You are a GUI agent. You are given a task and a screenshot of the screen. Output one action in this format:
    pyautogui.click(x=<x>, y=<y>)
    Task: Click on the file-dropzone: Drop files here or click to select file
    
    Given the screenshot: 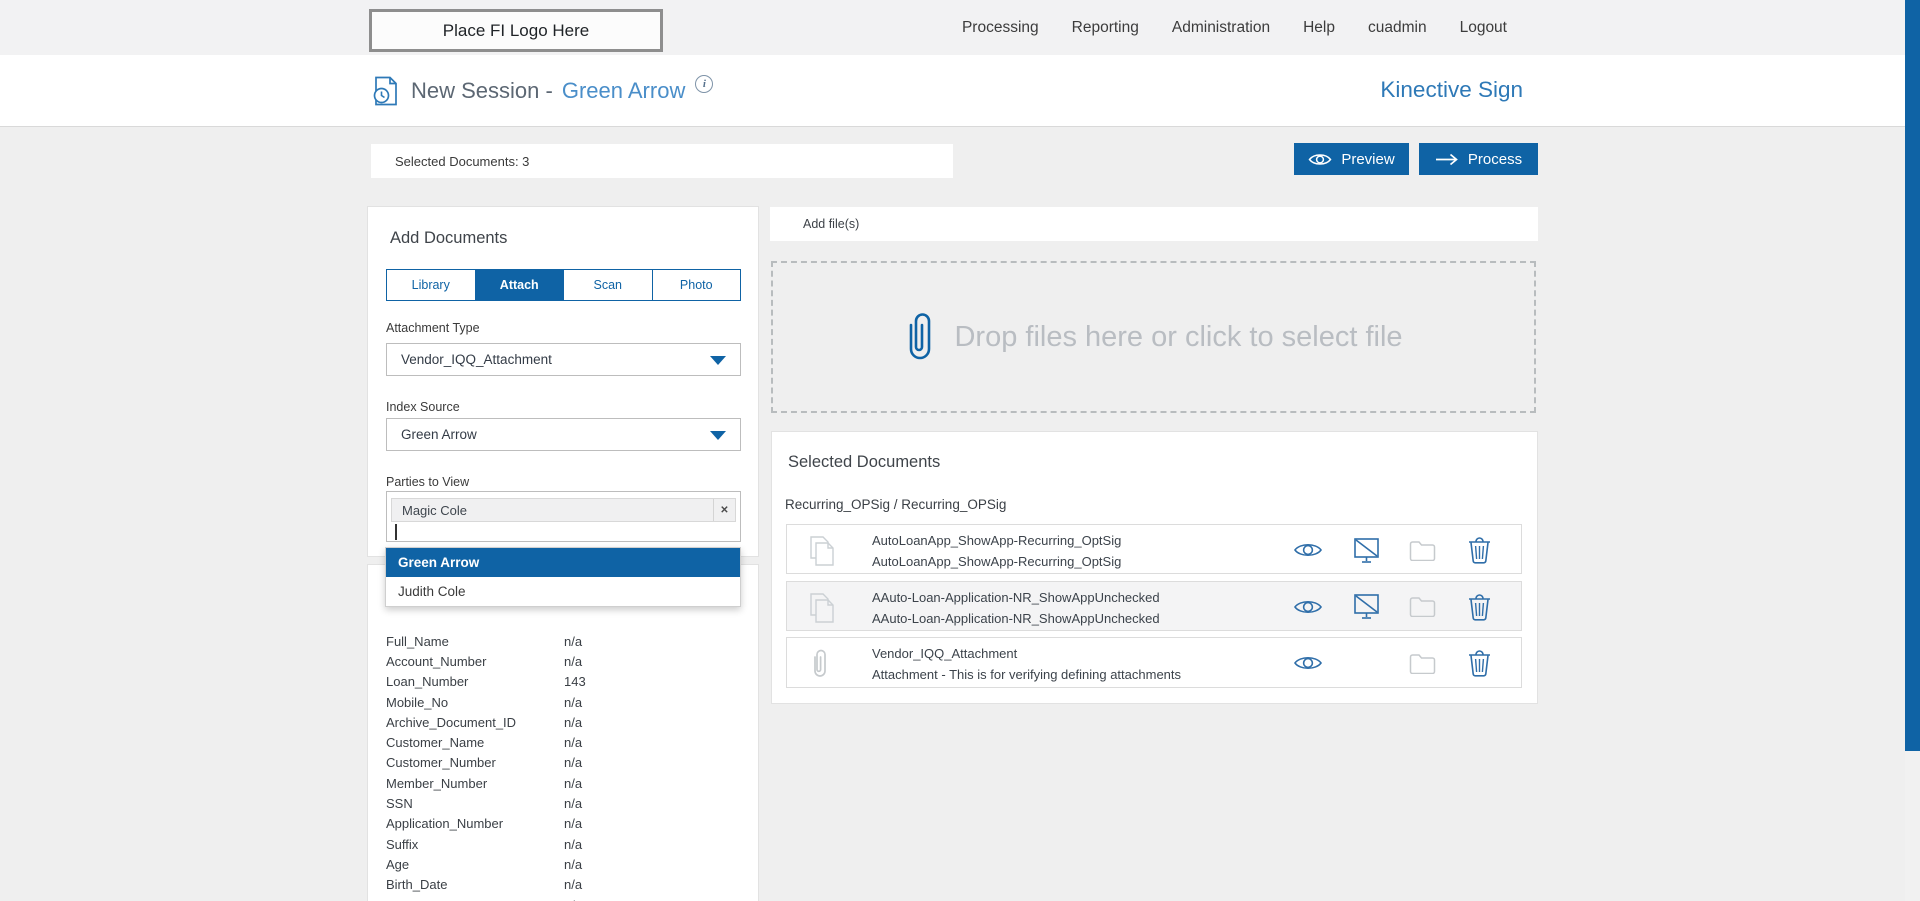 What is the action you would take?
    pyautogui.click(x=1153, y=337)
    